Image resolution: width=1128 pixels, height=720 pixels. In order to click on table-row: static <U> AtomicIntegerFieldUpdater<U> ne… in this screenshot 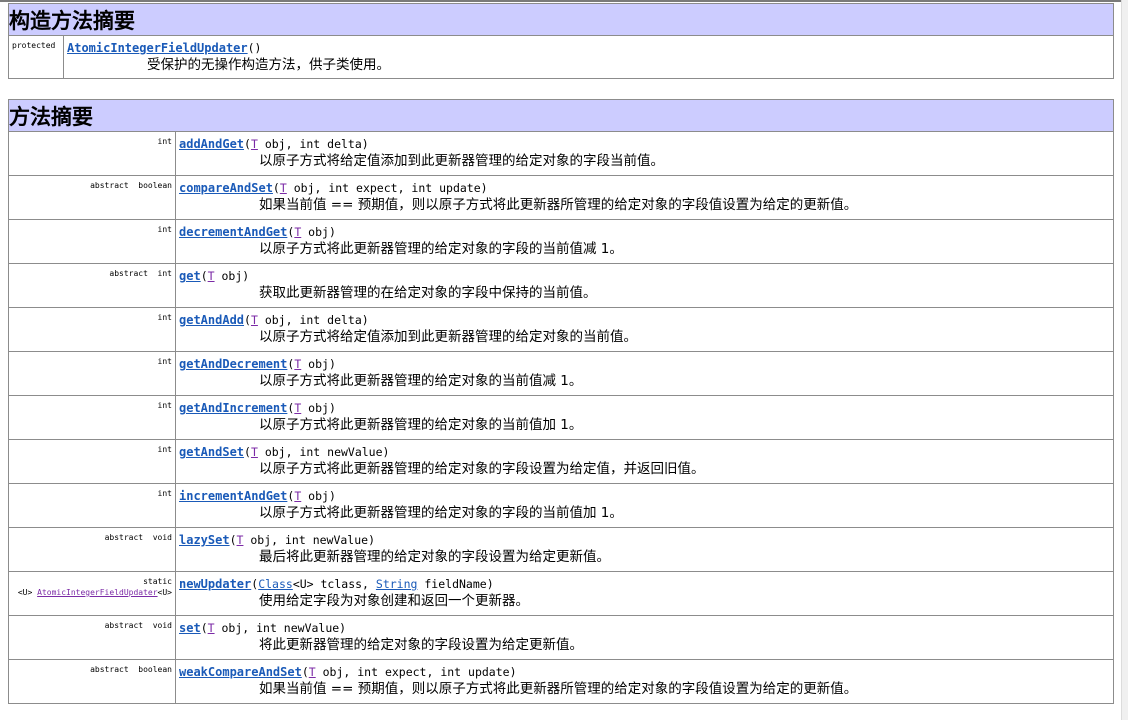, I will do `click(561, 593)`.